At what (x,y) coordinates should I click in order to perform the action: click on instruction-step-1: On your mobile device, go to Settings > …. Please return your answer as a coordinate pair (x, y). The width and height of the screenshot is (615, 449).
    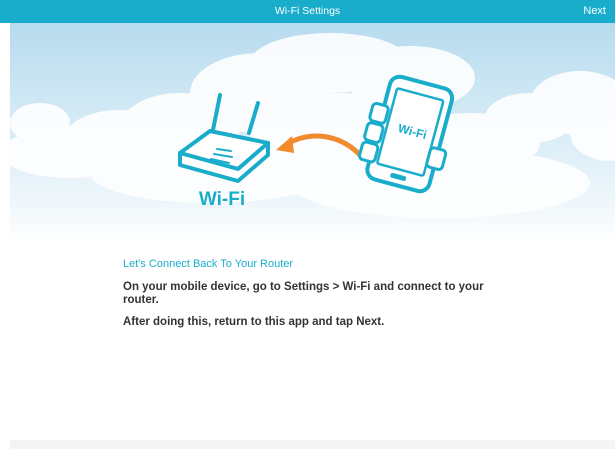
    Looking at the image, I should click on (303, 293).